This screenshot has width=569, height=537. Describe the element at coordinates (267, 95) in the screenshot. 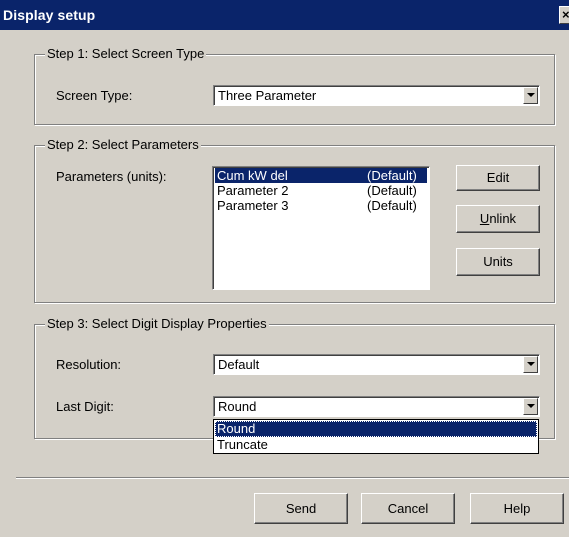

I see `screen-type-value: Three Parameter` at that location.